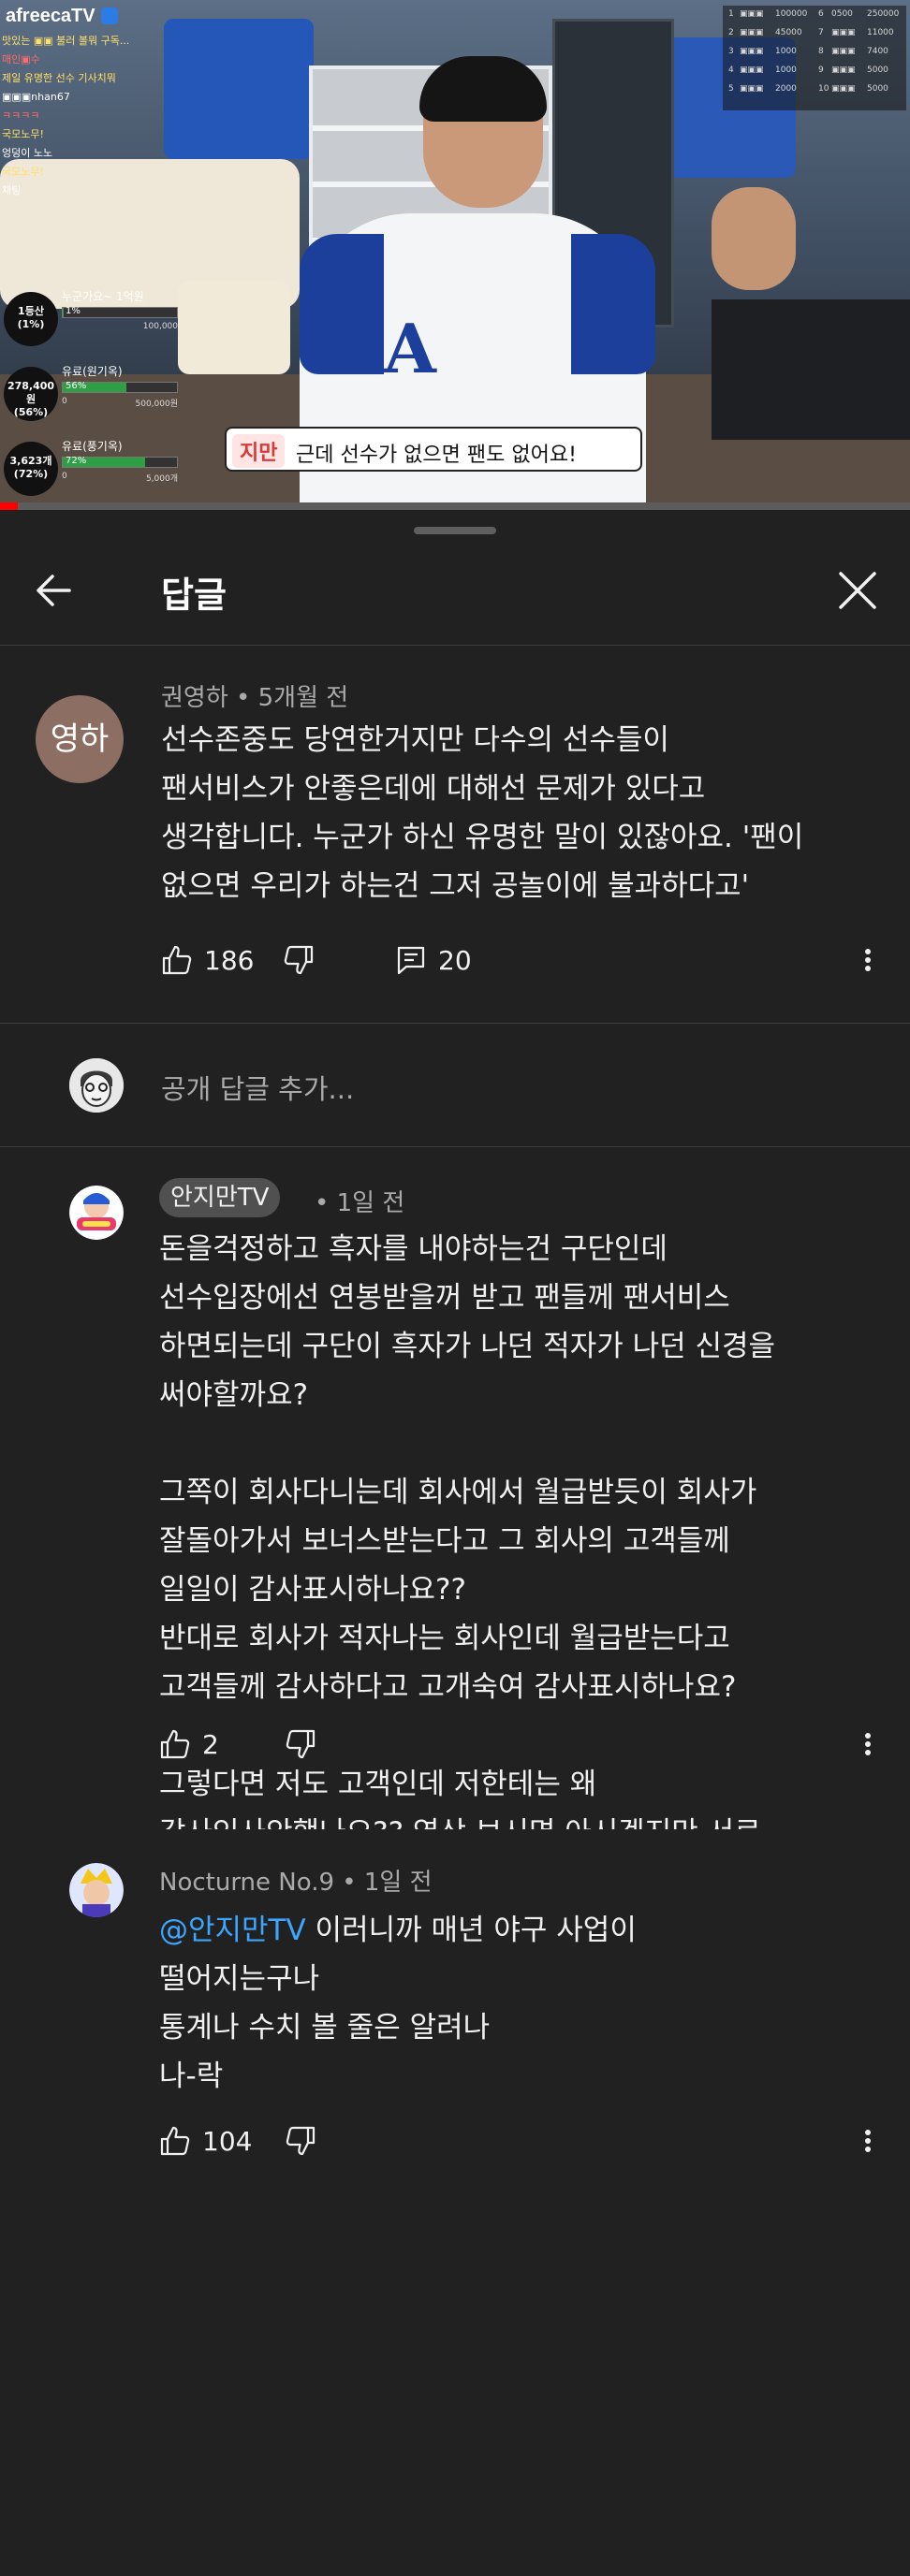  Describe the element at coordinates (194, 595) in the screenshot. I see `panel-title: 답글` at that location.